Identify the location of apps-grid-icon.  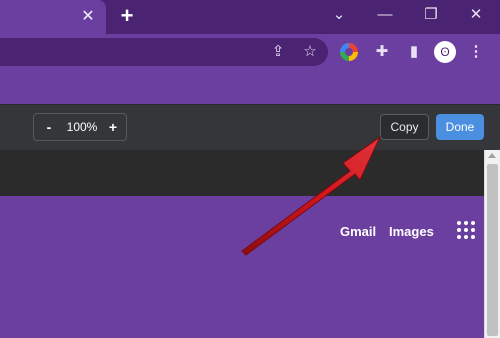
(466, 230).